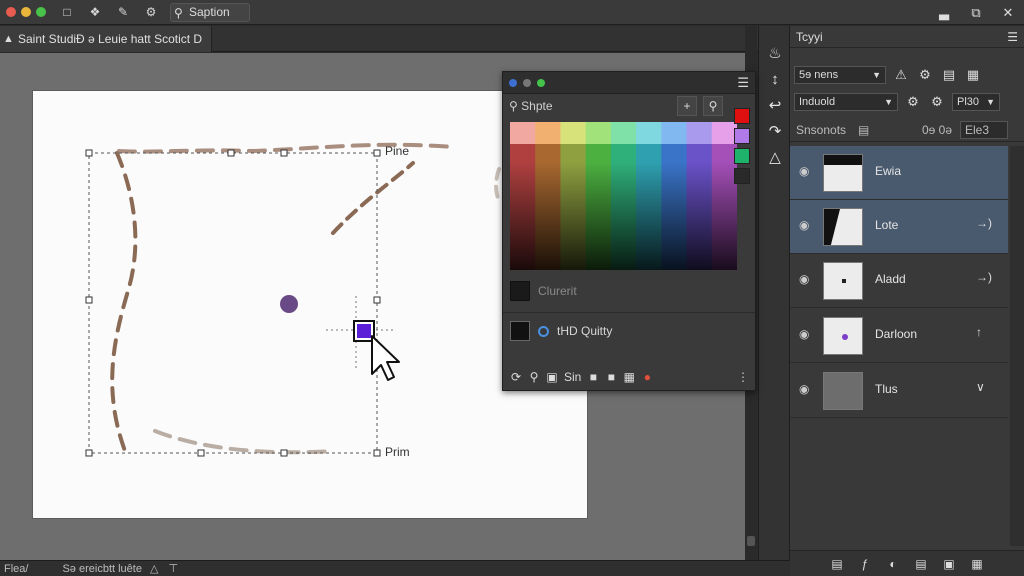  I want to click on layers-field-2: Ele3, so click(984, 130).